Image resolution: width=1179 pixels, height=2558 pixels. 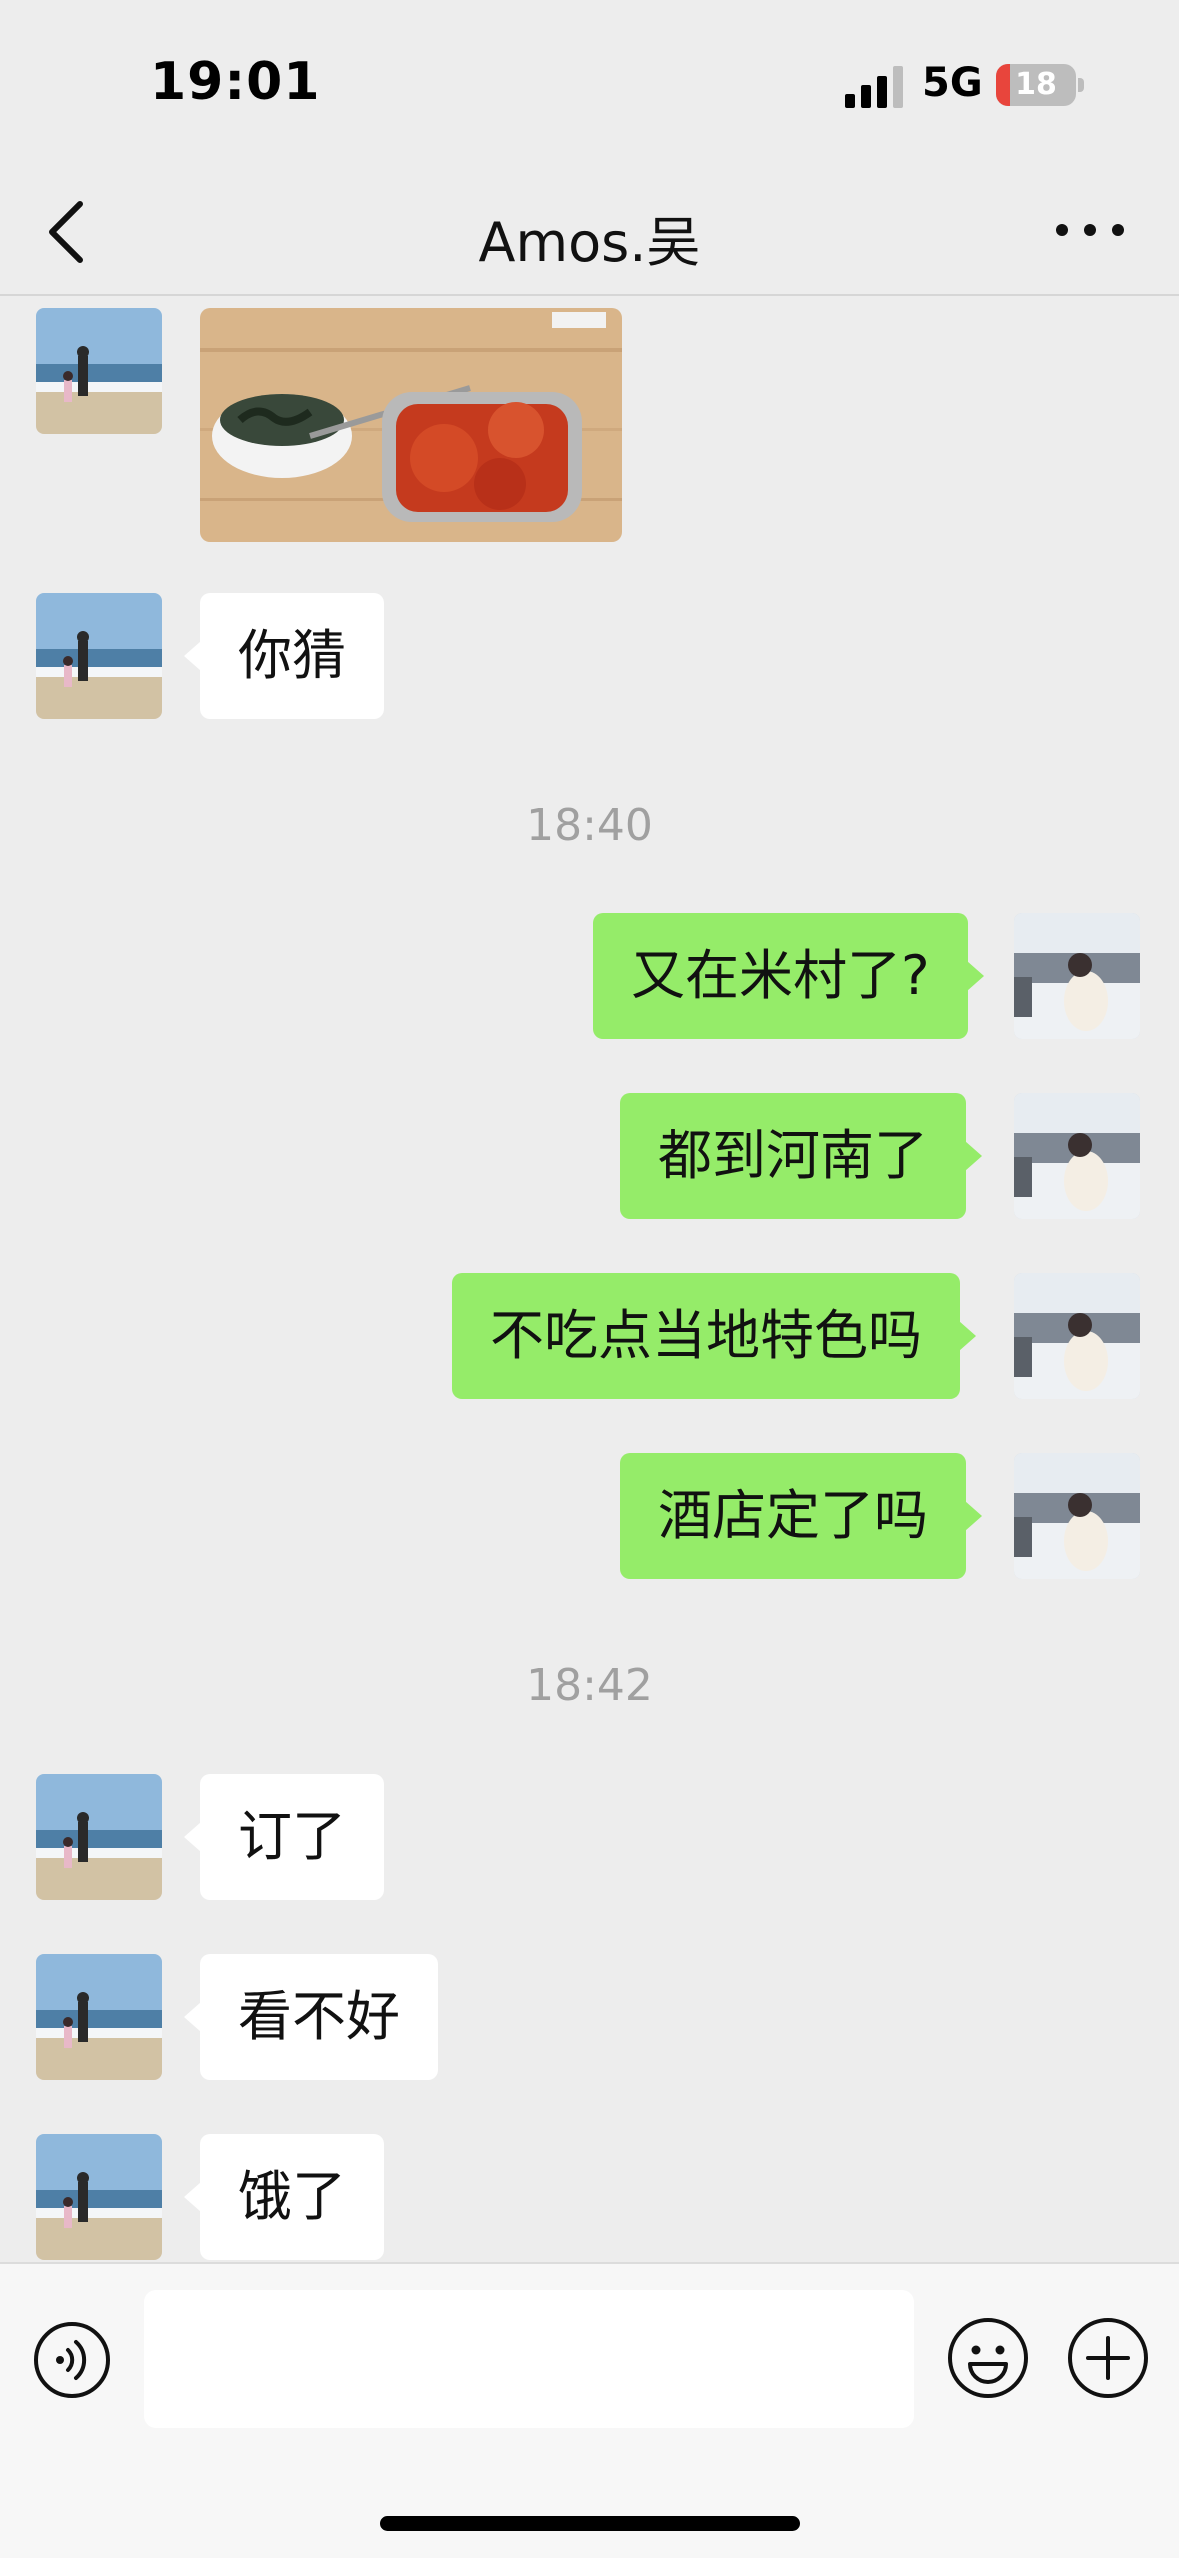 What do you see at coordinates (589, 1685) in the screenshot?
I see `timestamp: 18:42` at bounding box center [589, 1685].